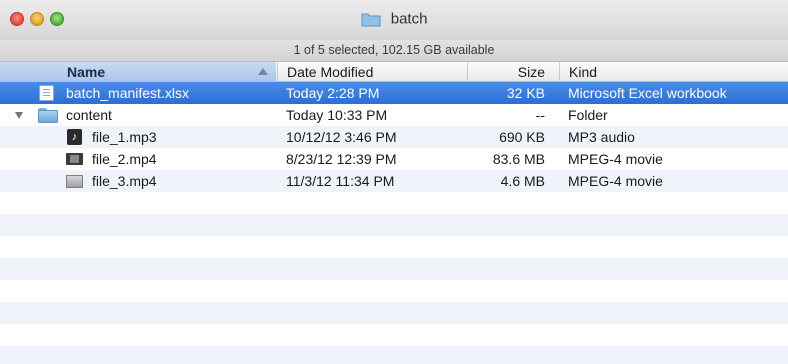 The image size is (788, 364). What do you see at coordinates (124, 181) in the screenshot?
I see `file-name: file_3.mp4` at bounding box center [124, 181].